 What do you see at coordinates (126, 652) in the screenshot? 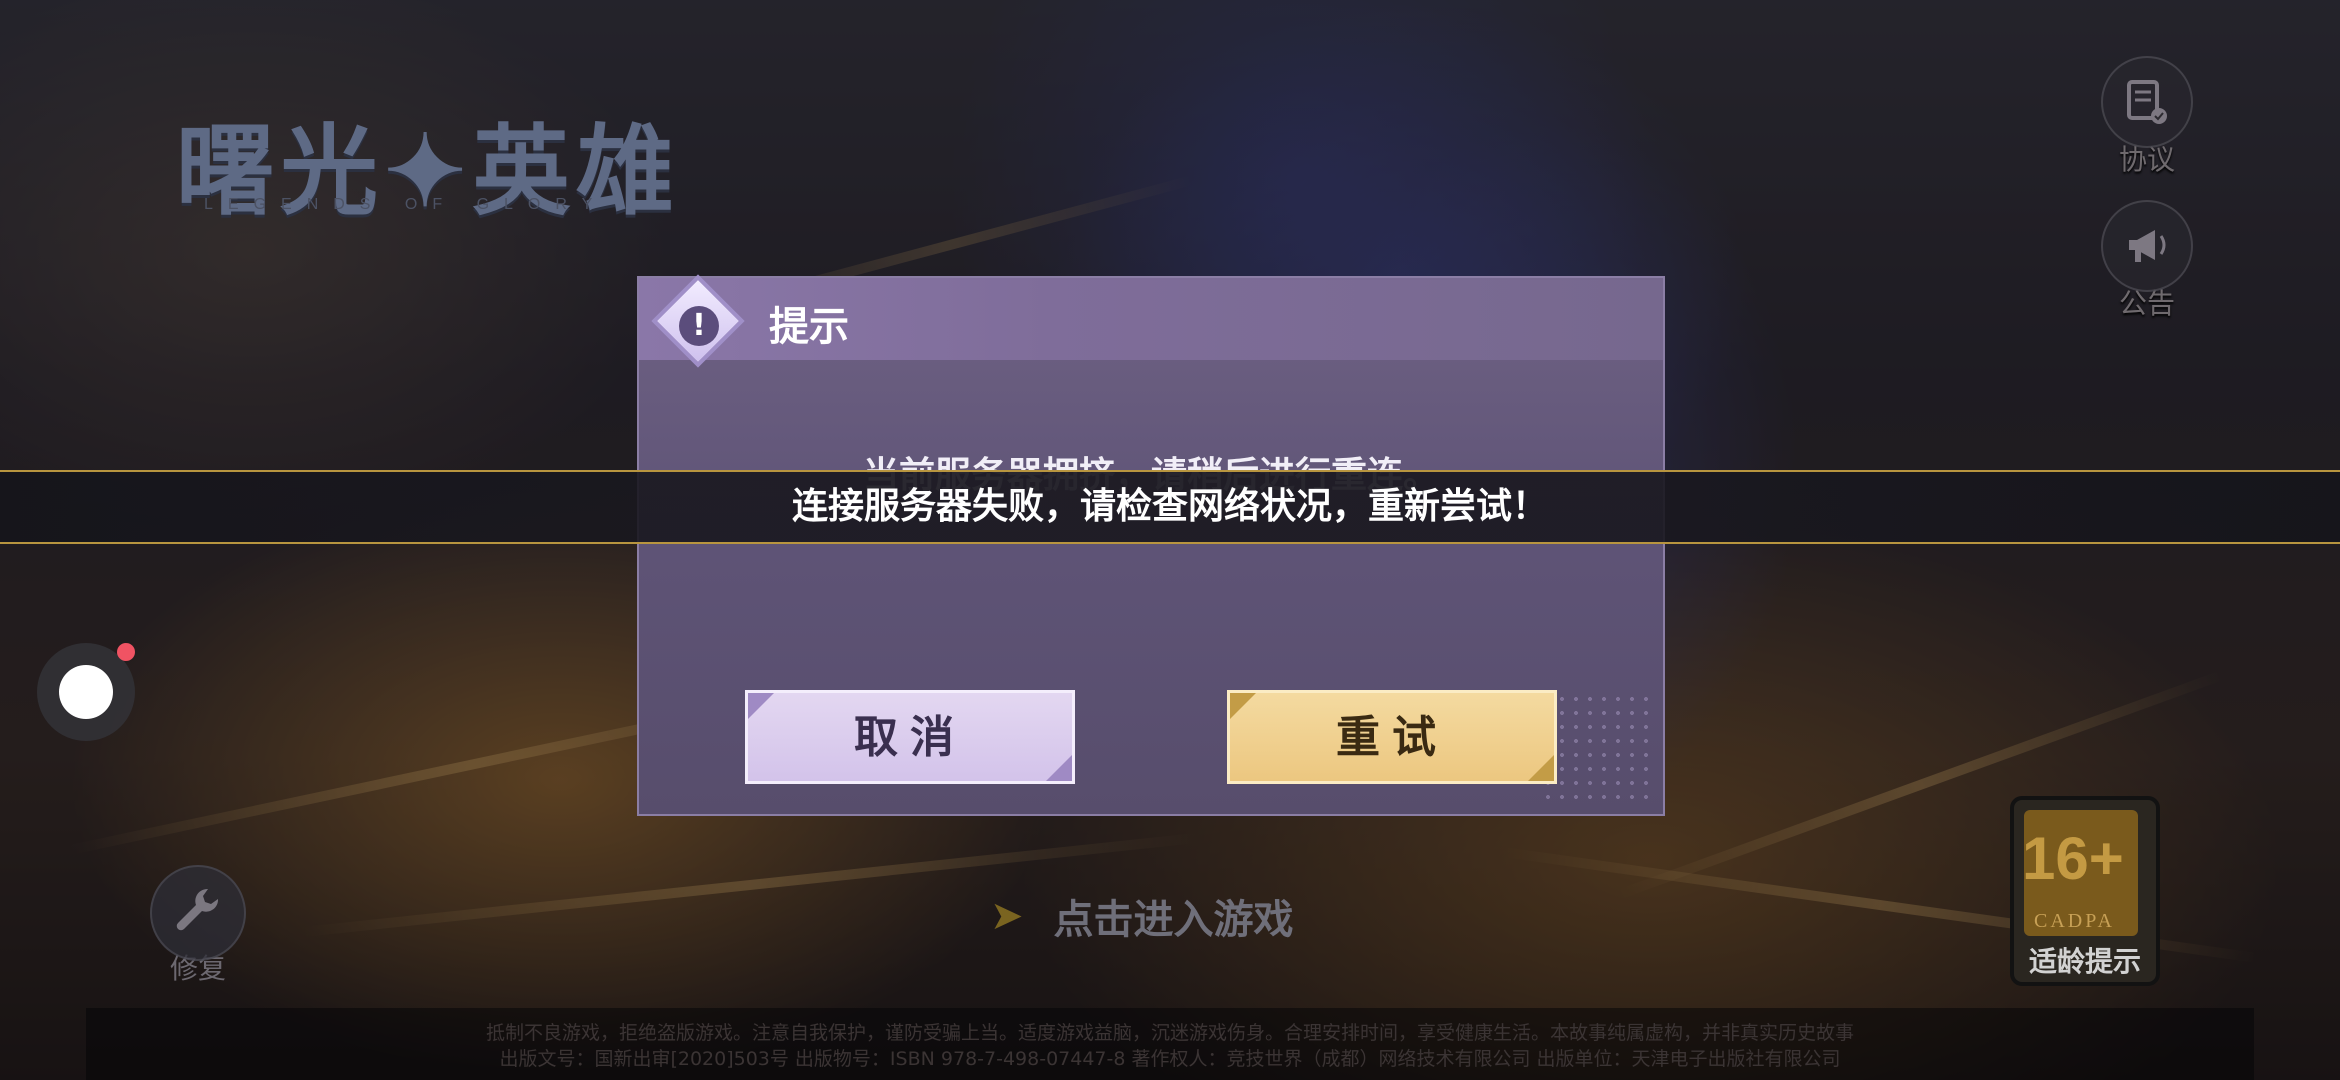
I see `notification-dot` at bounding box center [126, 652].